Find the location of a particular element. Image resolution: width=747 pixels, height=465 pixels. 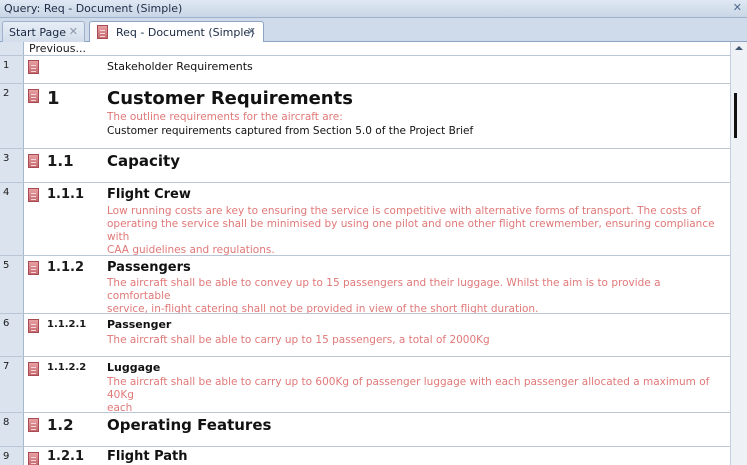

row-number: 3 is located at coordinates (6, 158).